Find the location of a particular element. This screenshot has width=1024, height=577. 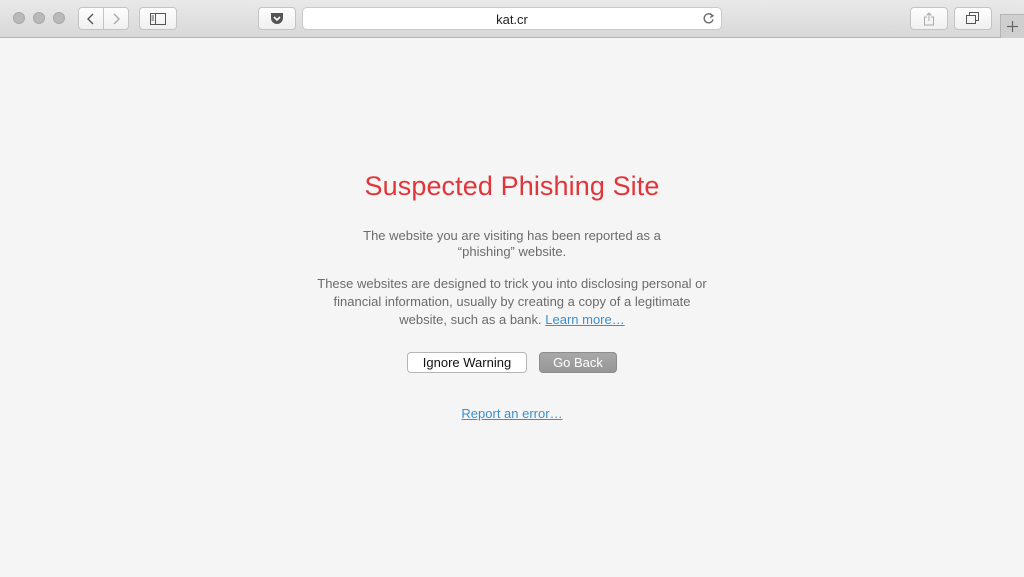

address-text: kat.cr is located at coordinates (512, 19).